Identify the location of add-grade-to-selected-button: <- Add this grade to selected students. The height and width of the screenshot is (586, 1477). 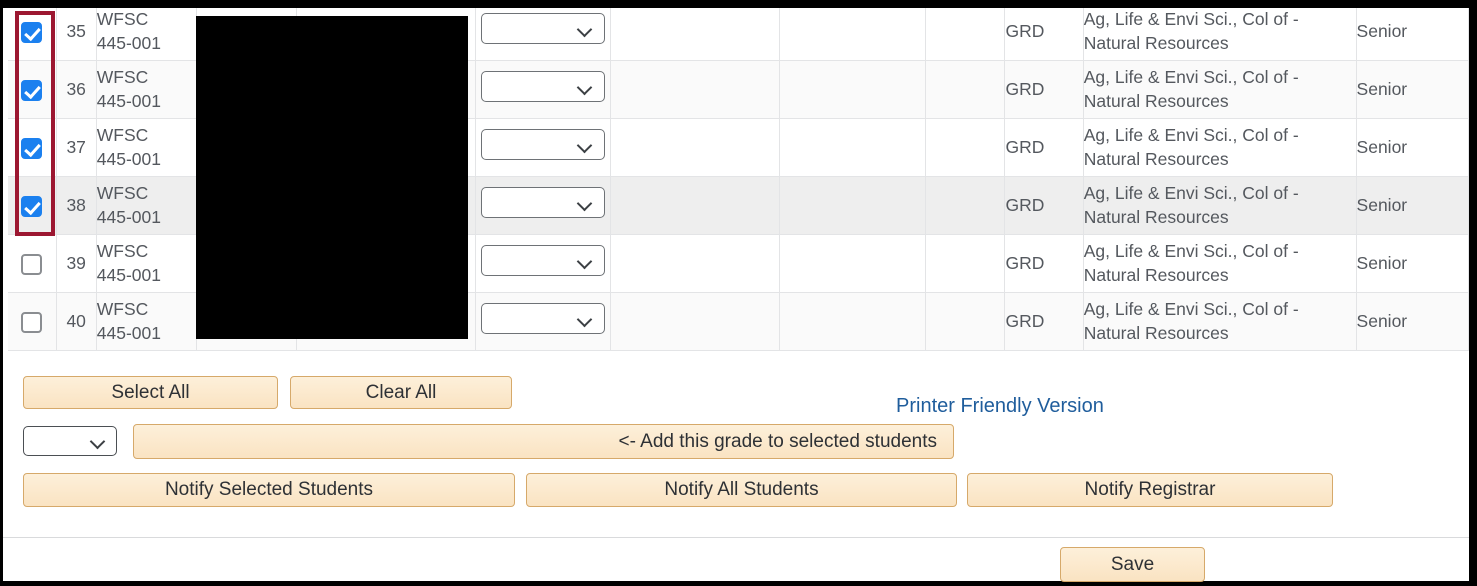
(543, 441).